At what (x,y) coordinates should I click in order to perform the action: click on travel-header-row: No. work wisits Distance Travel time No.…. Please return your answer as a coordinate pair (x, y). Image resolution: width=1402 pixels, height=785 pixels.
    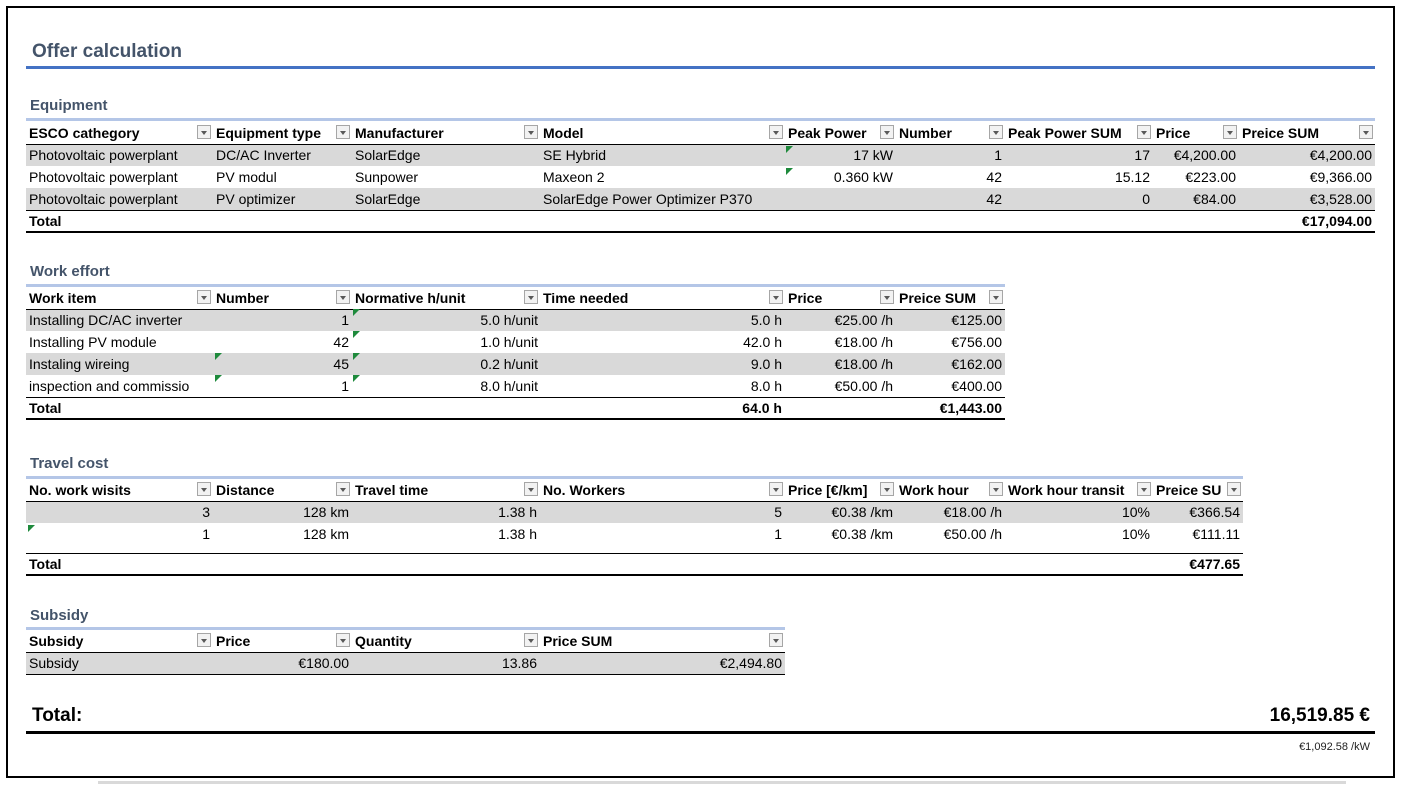
    Looking at the image, I should click on (634, 490).